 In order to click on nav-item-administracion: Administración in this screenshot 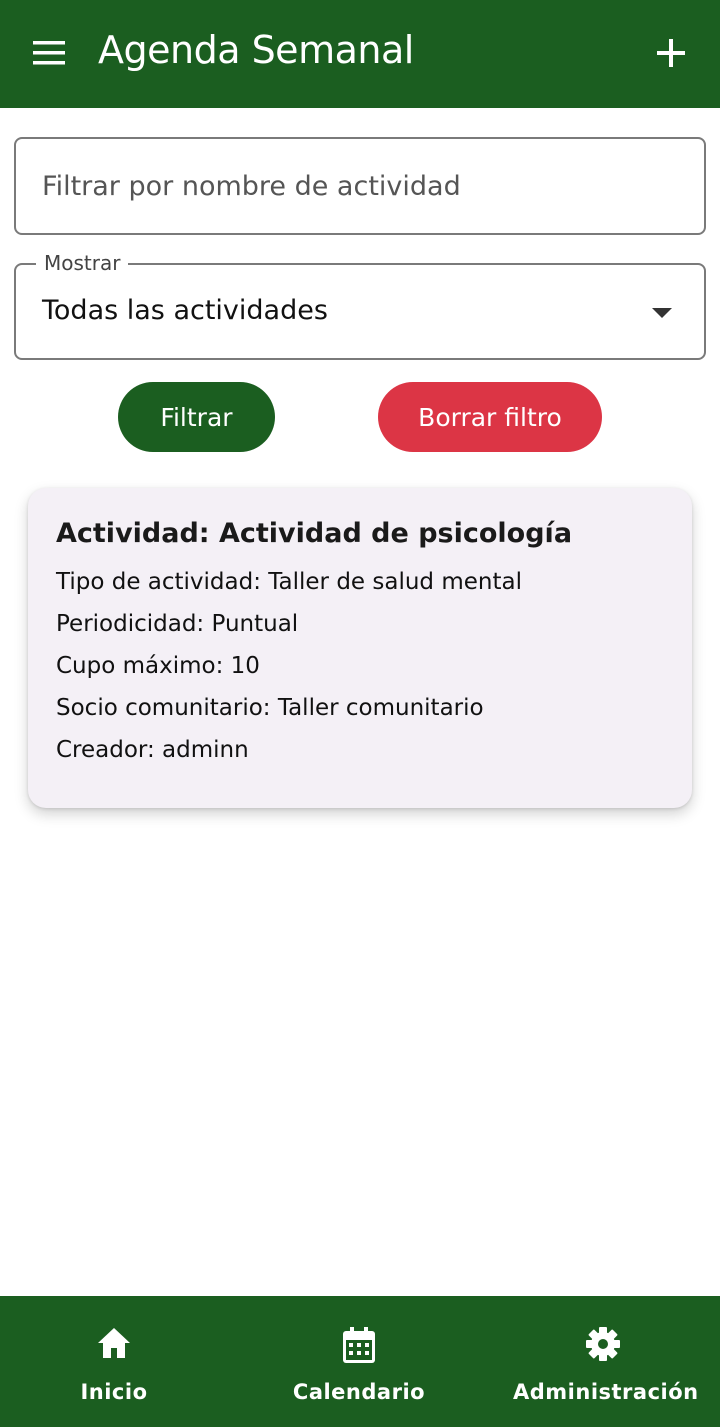, I will do `click(606, 1361)`.